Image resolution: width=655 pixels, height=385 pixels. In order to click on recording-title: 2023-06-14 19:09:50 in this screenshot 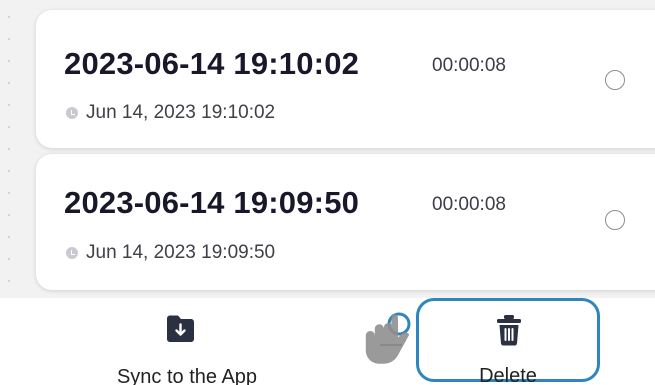, I will do `click(212, 202)`.